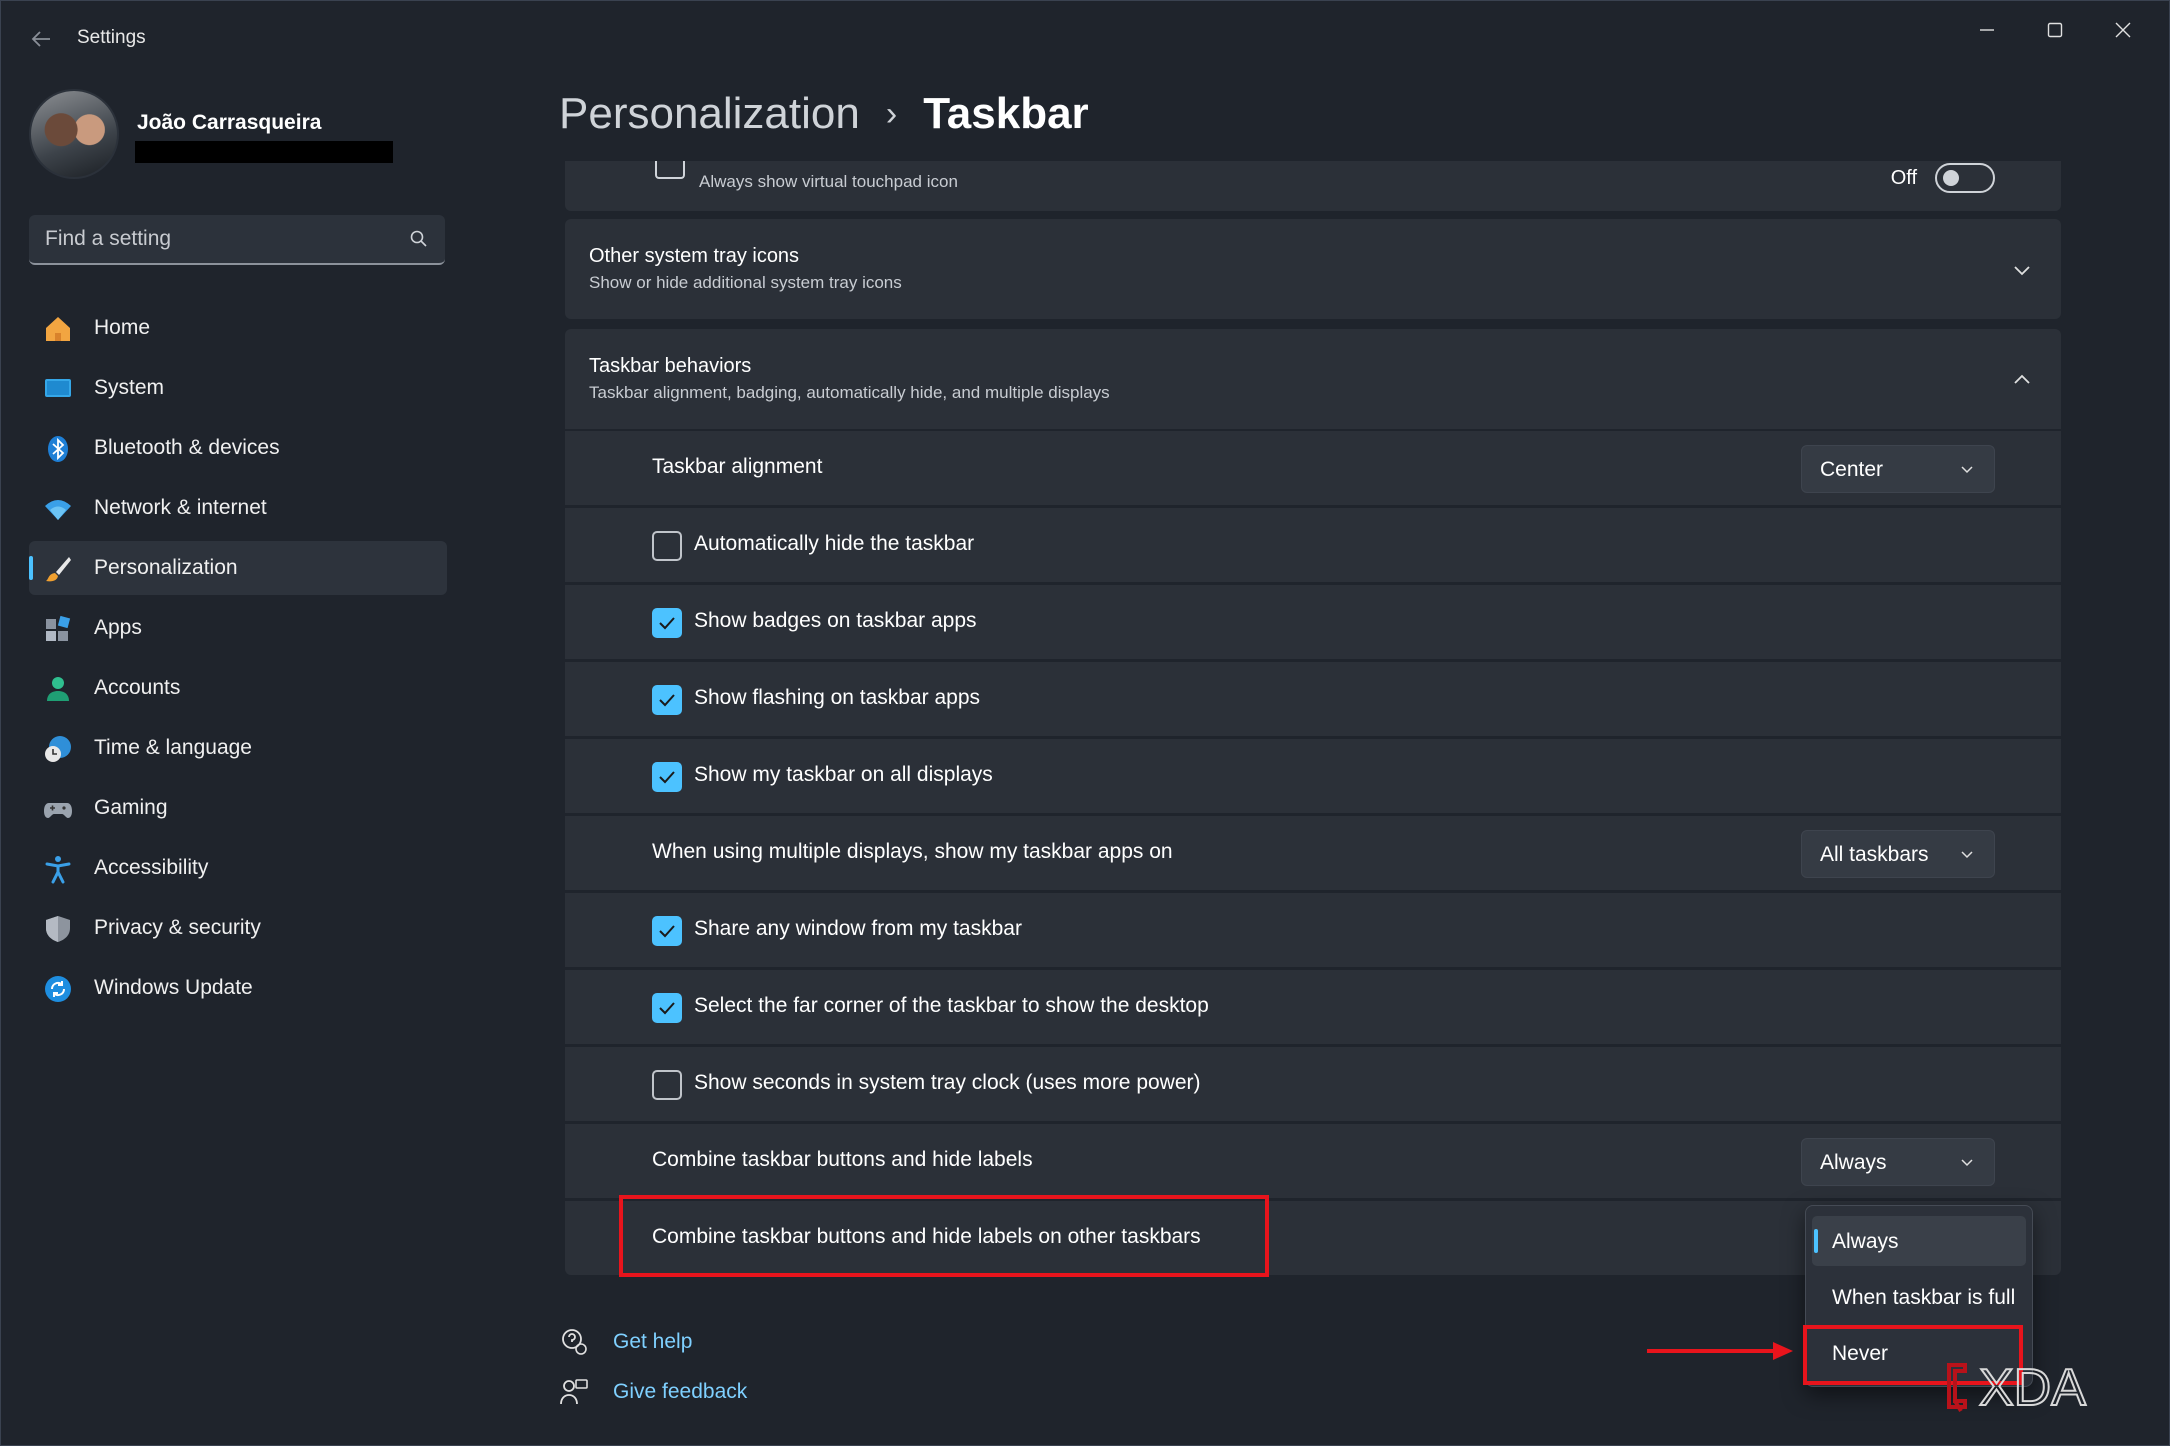 The height and width of the screenshot is (1446, 2170). What do you see at coordinates (229, 122) in the screenshot?
I see `profile-name: João Carrasqueira` at bounding box center [229, 122].